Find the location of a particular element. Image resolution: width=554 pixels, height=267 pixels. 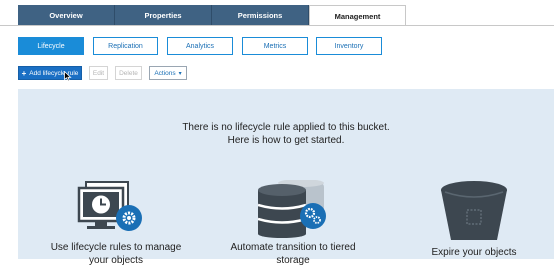

delete-label: Delete is located at coordinates (128, 73).